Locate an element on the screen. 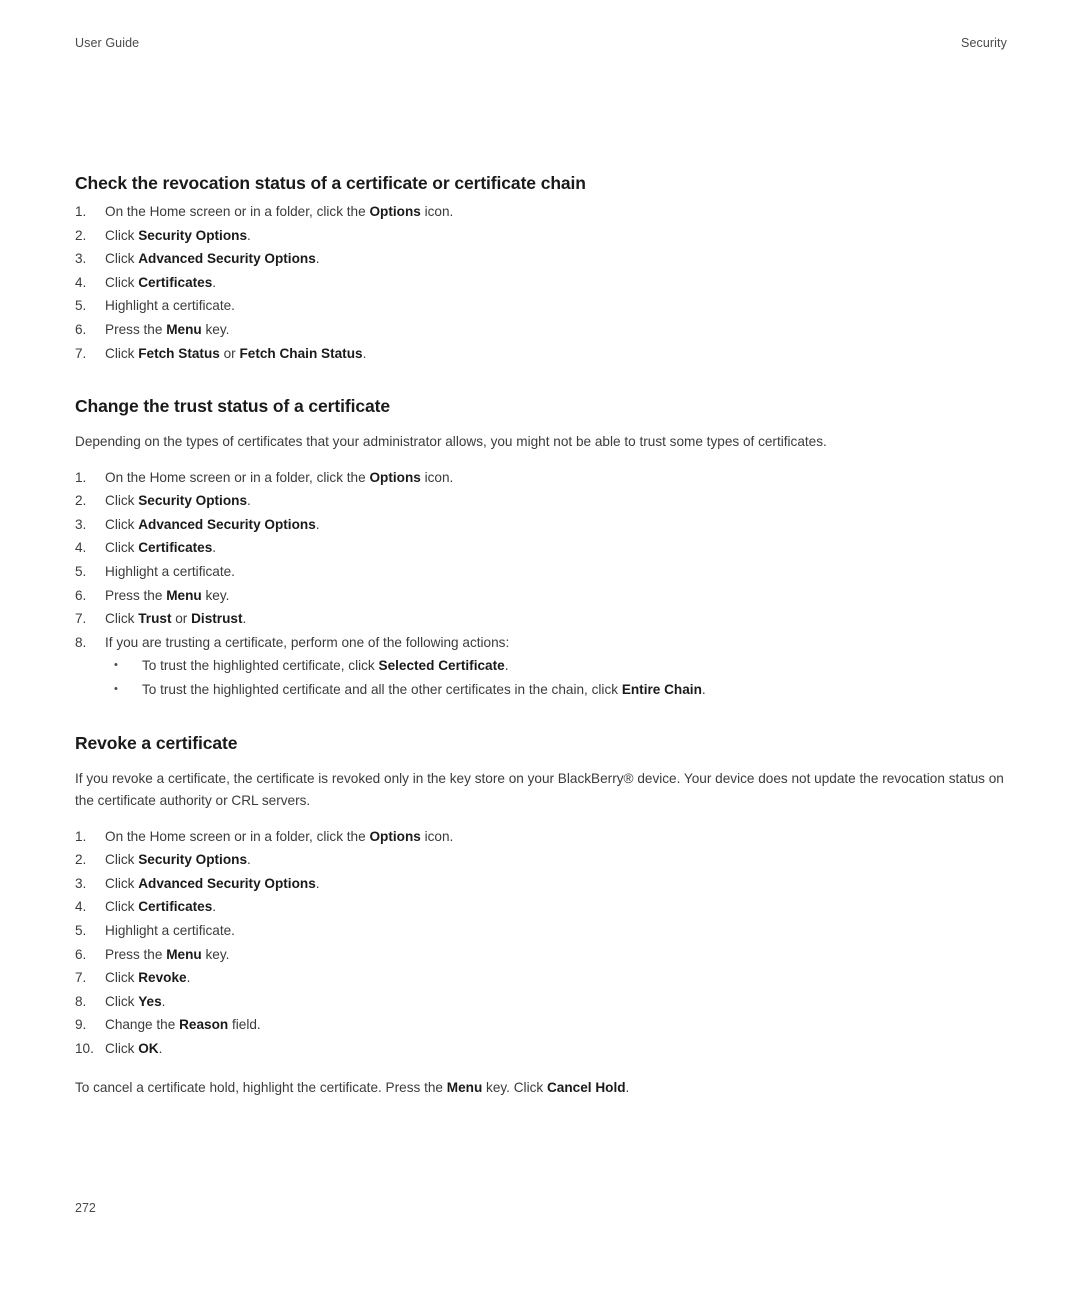 Image resolution: width=1080 pixels, height=1296 pixels. emphasis-term: Trust is located at coordinates (155, 619).